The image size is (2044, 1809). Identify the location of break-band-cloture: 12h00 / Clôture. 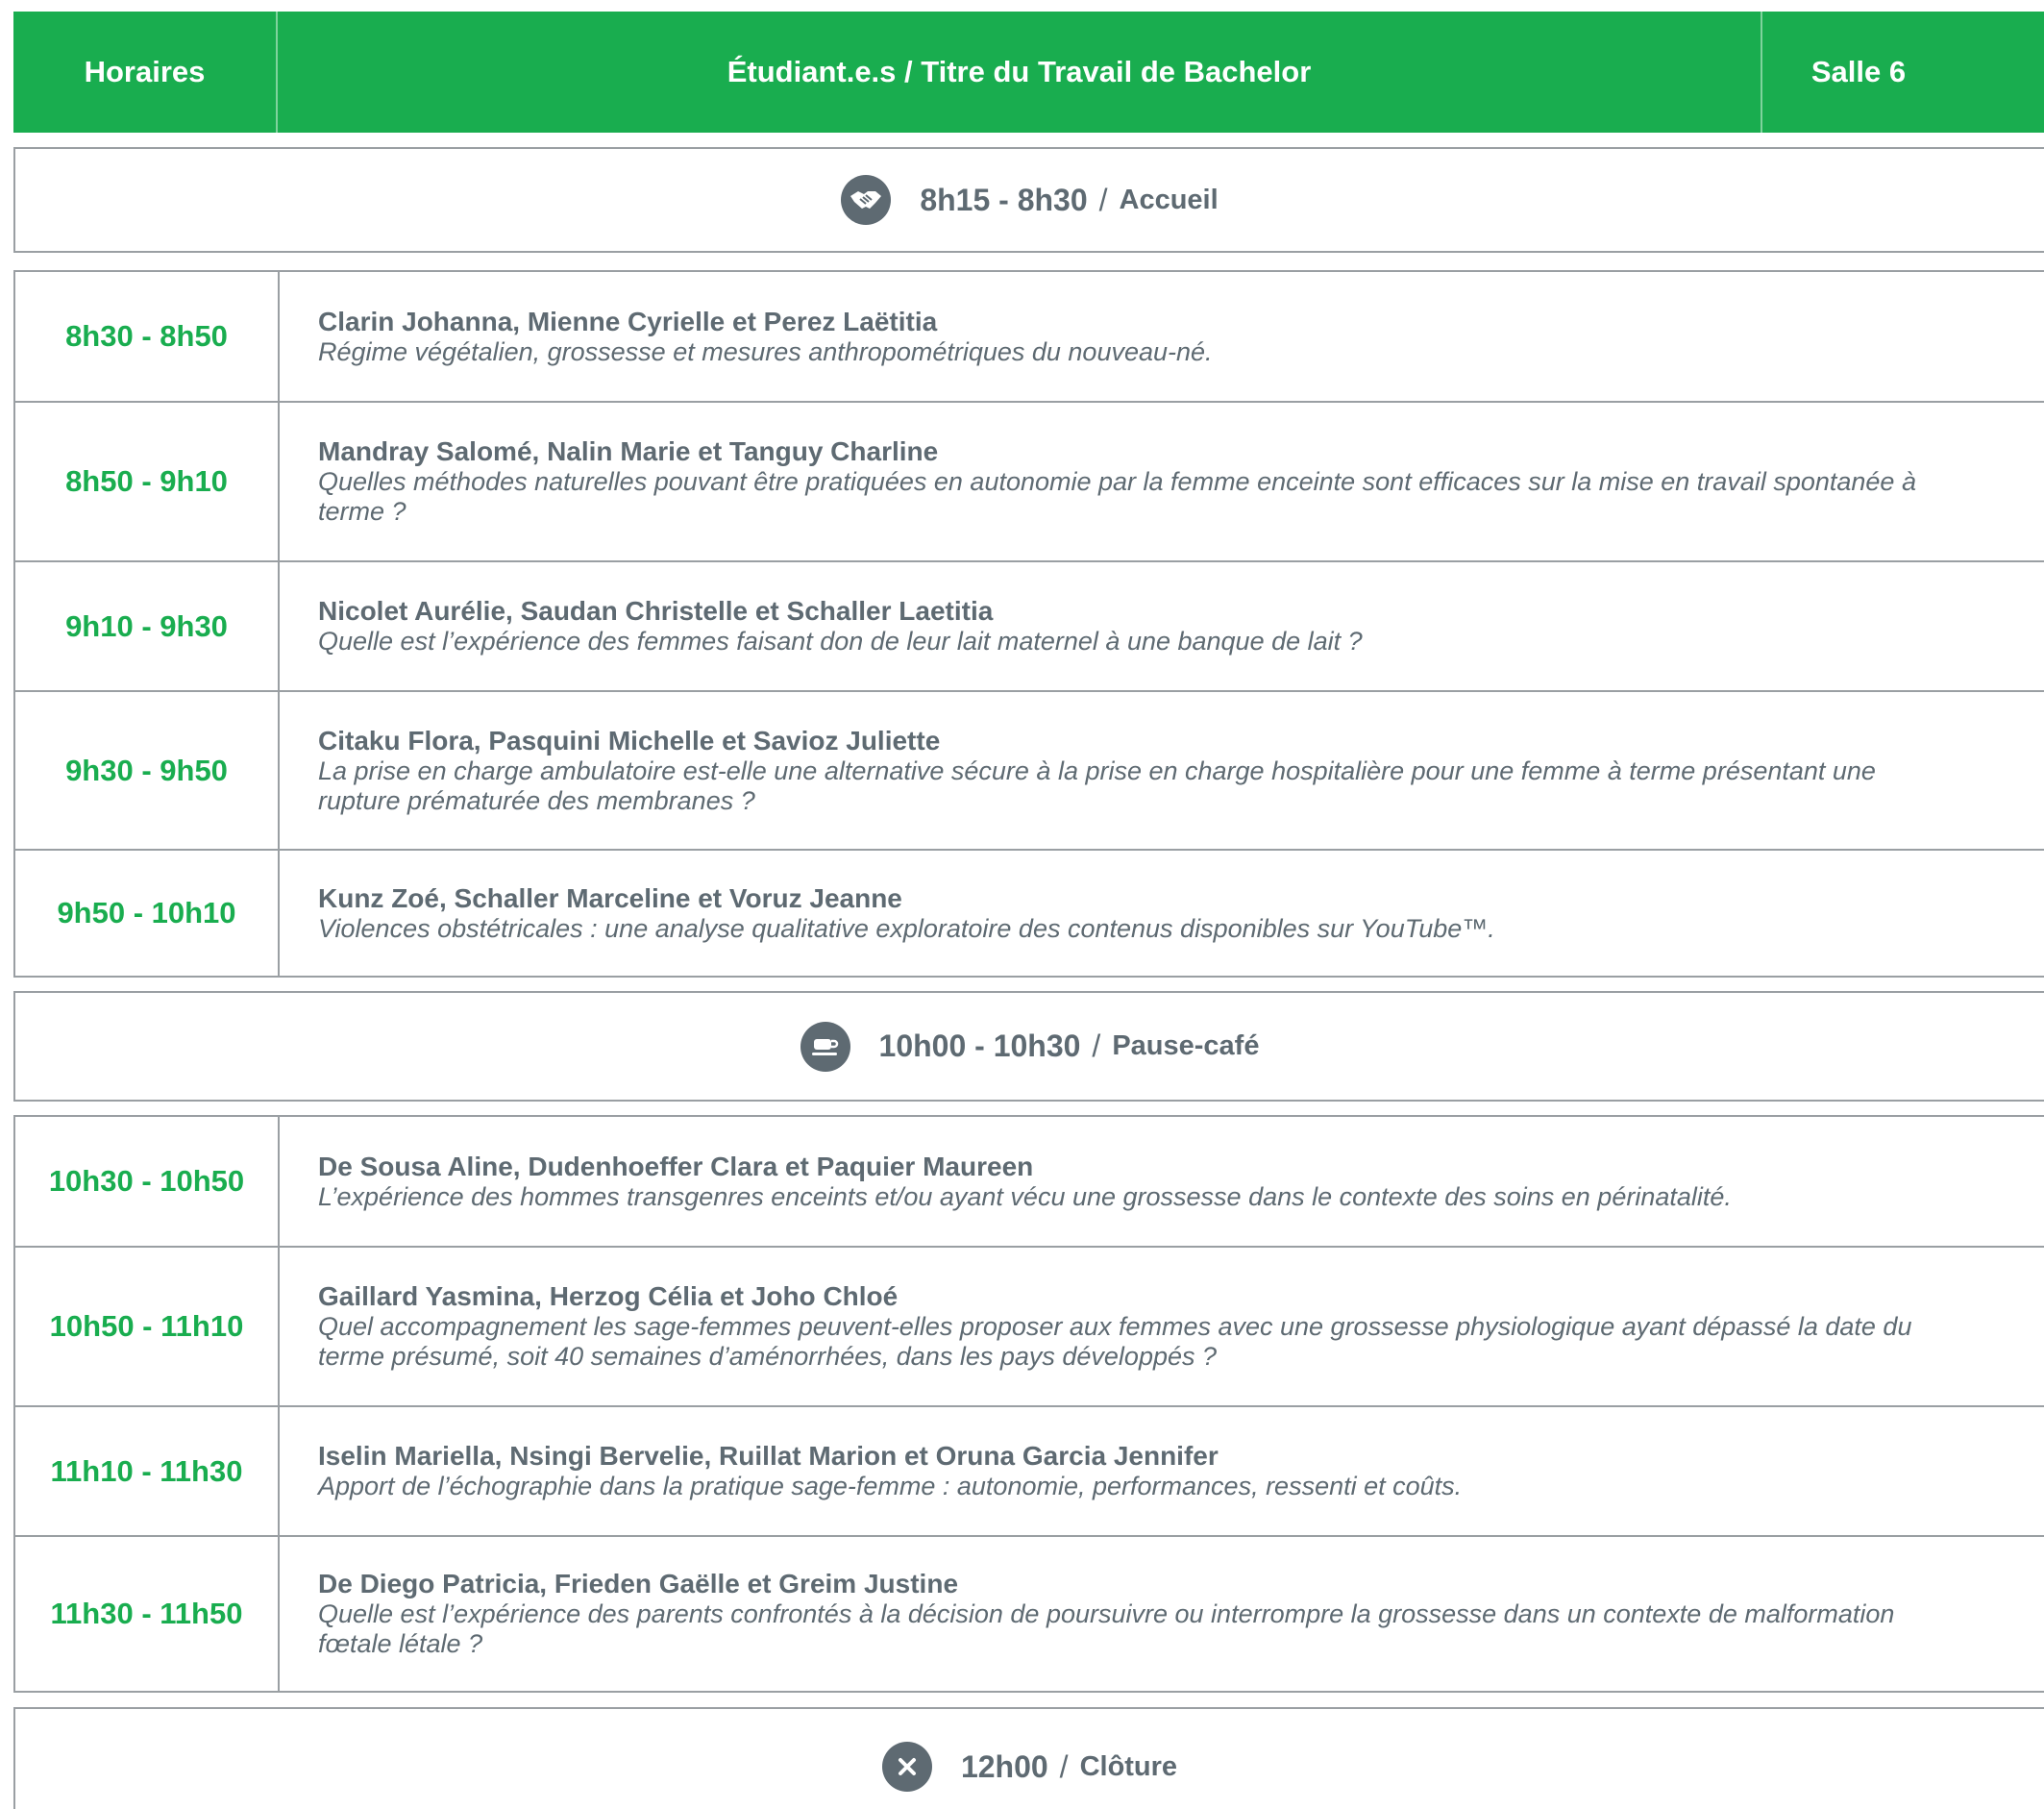
(1028, 1758).